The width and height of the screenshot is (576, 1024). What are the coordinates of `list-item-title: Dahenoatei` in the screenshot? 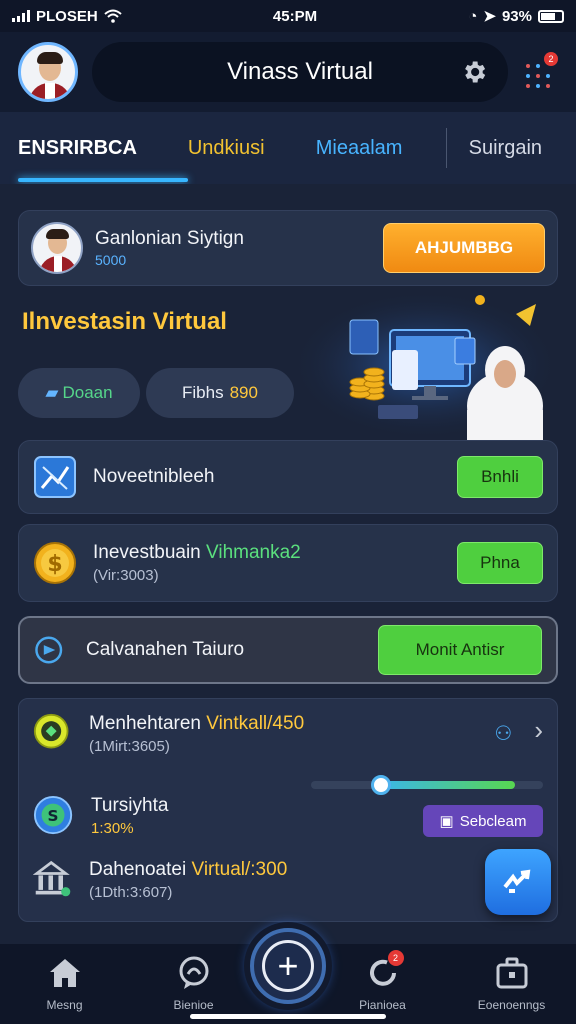 It's located at (138, 869).